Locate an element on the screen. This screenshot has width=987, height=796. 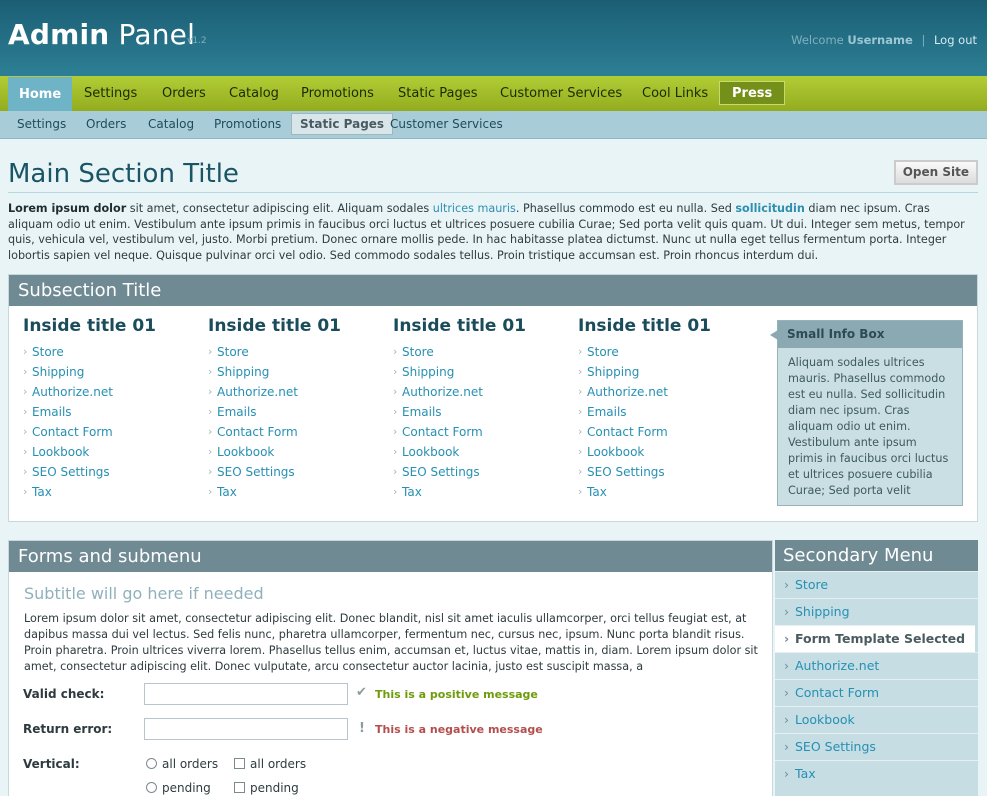
subnav-orders: Orders is located at coordinates (106, 124).